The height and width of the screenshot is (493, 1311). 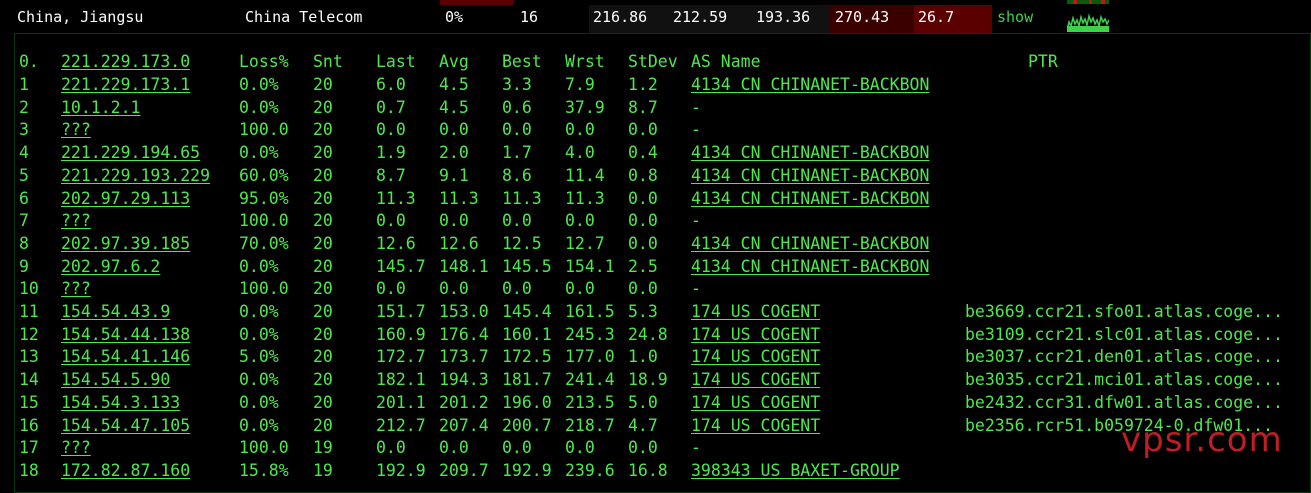 I want to click on hop-loss: 60.0%, so click(x=264, y=175).